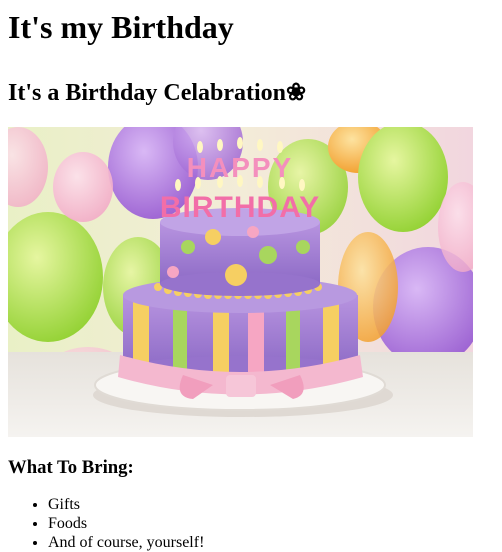 Image resolution: width=502 pixels, height=552 pixels. What do you see at coordinates (271, 504) in the screenshot?
I see `list-item: Gifts` at bounding box center [271, 504].